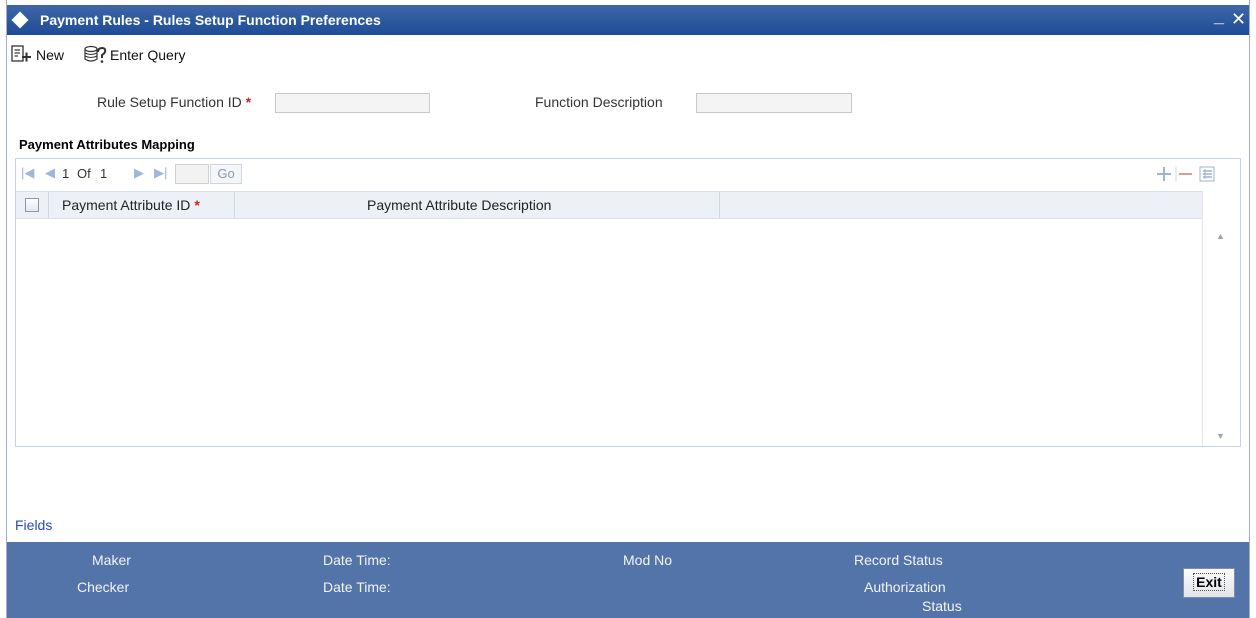  What do you see at coordinates (352, 103) in the screenshot?
I see `rule-setup-function-id-input` at bounding box center [352, 103].